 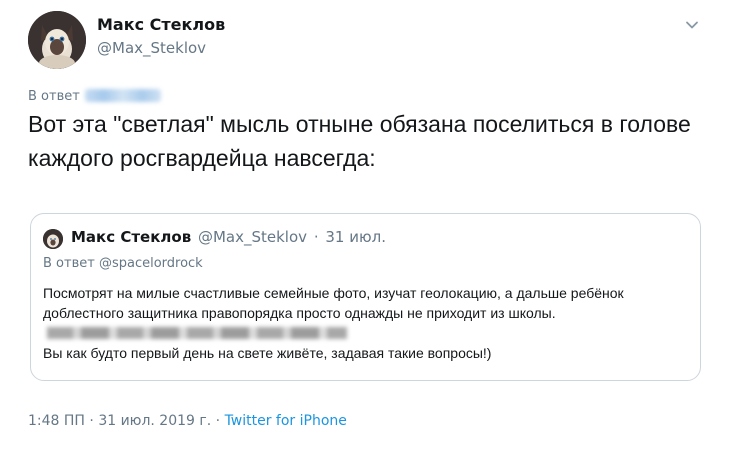 I want to click on redacted-text, so click(x=197, y=333).